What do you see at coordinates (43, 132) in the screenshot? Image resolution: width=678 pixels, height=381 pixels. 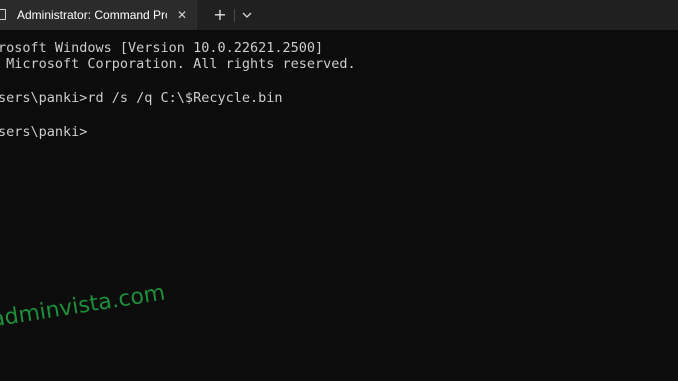 I see `prompt-line: sers\panki>` at bounding box center [43, 132].